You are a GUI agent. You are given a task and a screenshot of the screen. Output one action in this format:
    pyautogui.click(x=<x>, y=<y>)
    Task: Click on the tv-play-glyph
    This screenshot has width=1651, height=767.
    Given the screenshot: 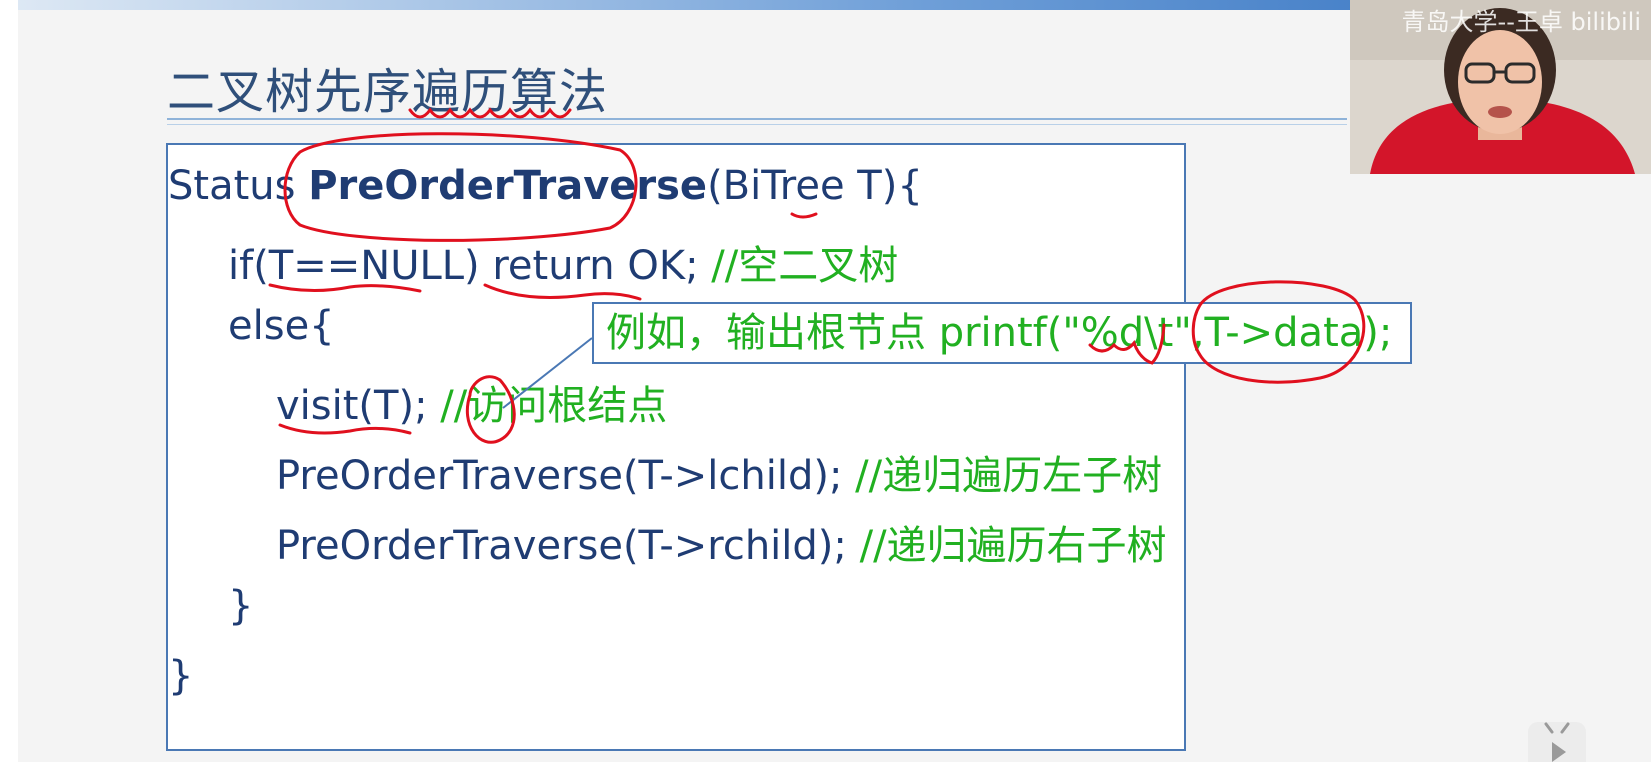 What is the action you would take?
    pyautogui.click(x=1557, y=742)
    